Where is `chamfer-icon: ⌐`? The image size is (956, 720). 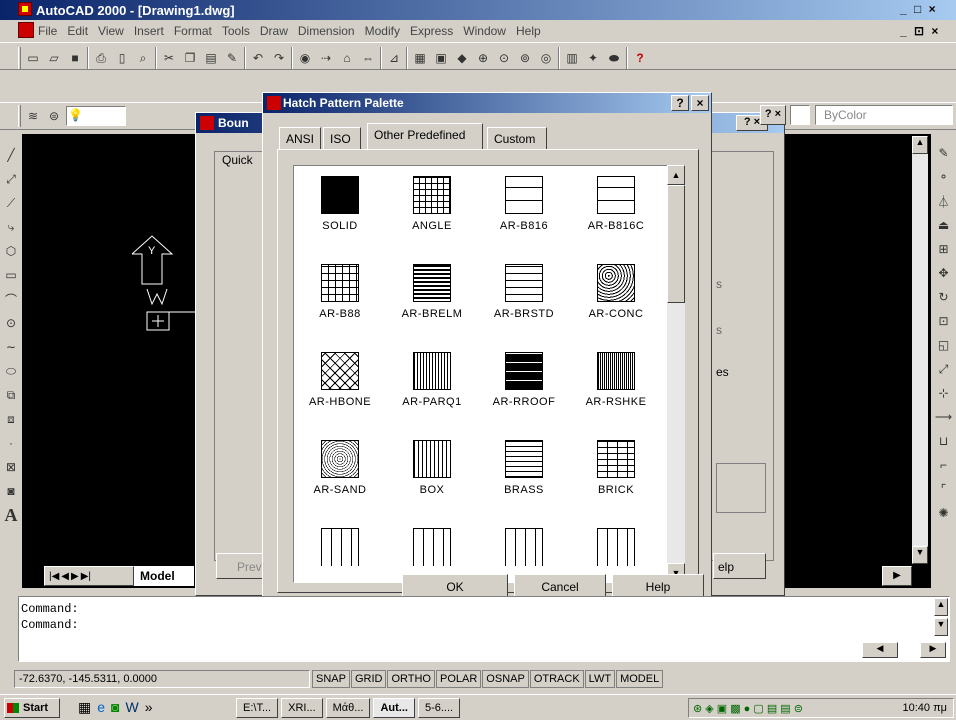 chamfer-icon: ⌐ is located at coordinates (944, 465).